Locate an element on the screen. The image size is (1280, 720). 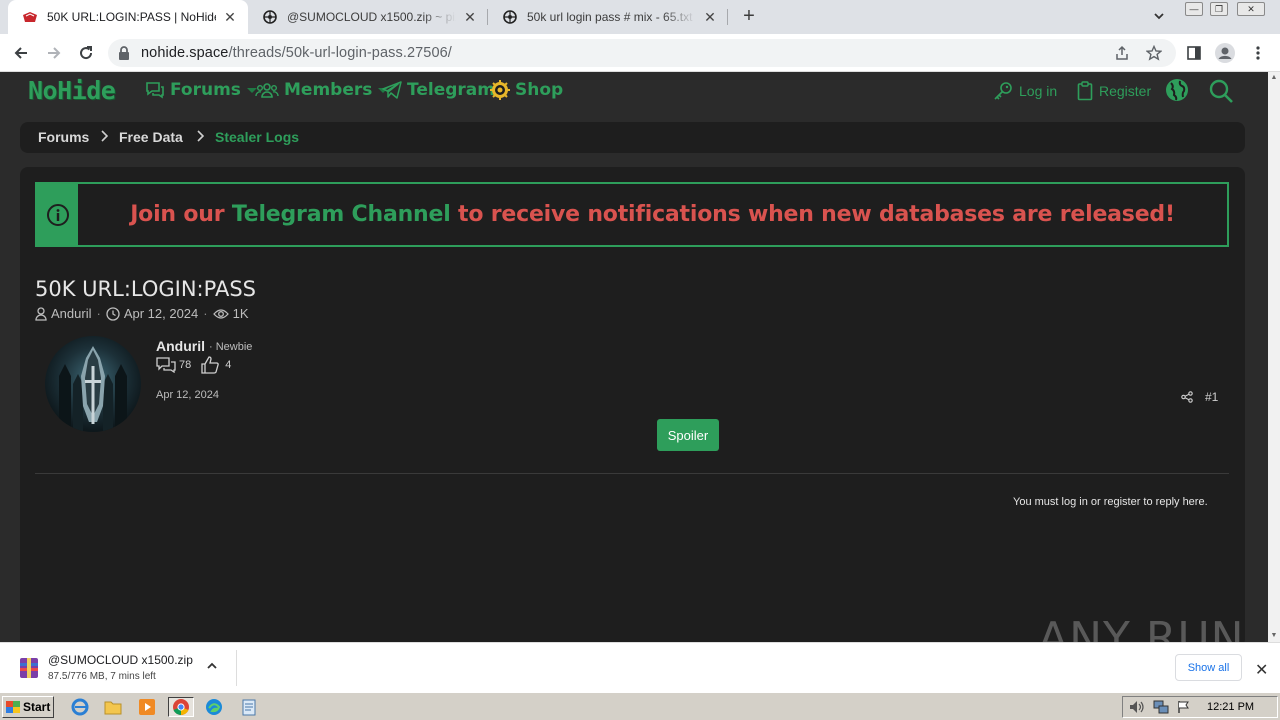
search-button is located at coordinates (1224, 91).